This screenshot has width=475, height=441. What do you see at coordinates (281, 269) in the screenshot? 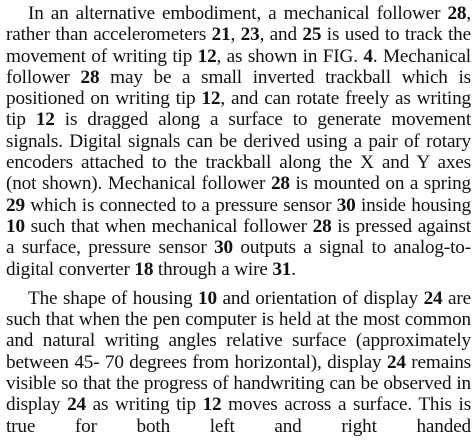
I see `reference-numeral: 31` at bounding box center [281, 269].